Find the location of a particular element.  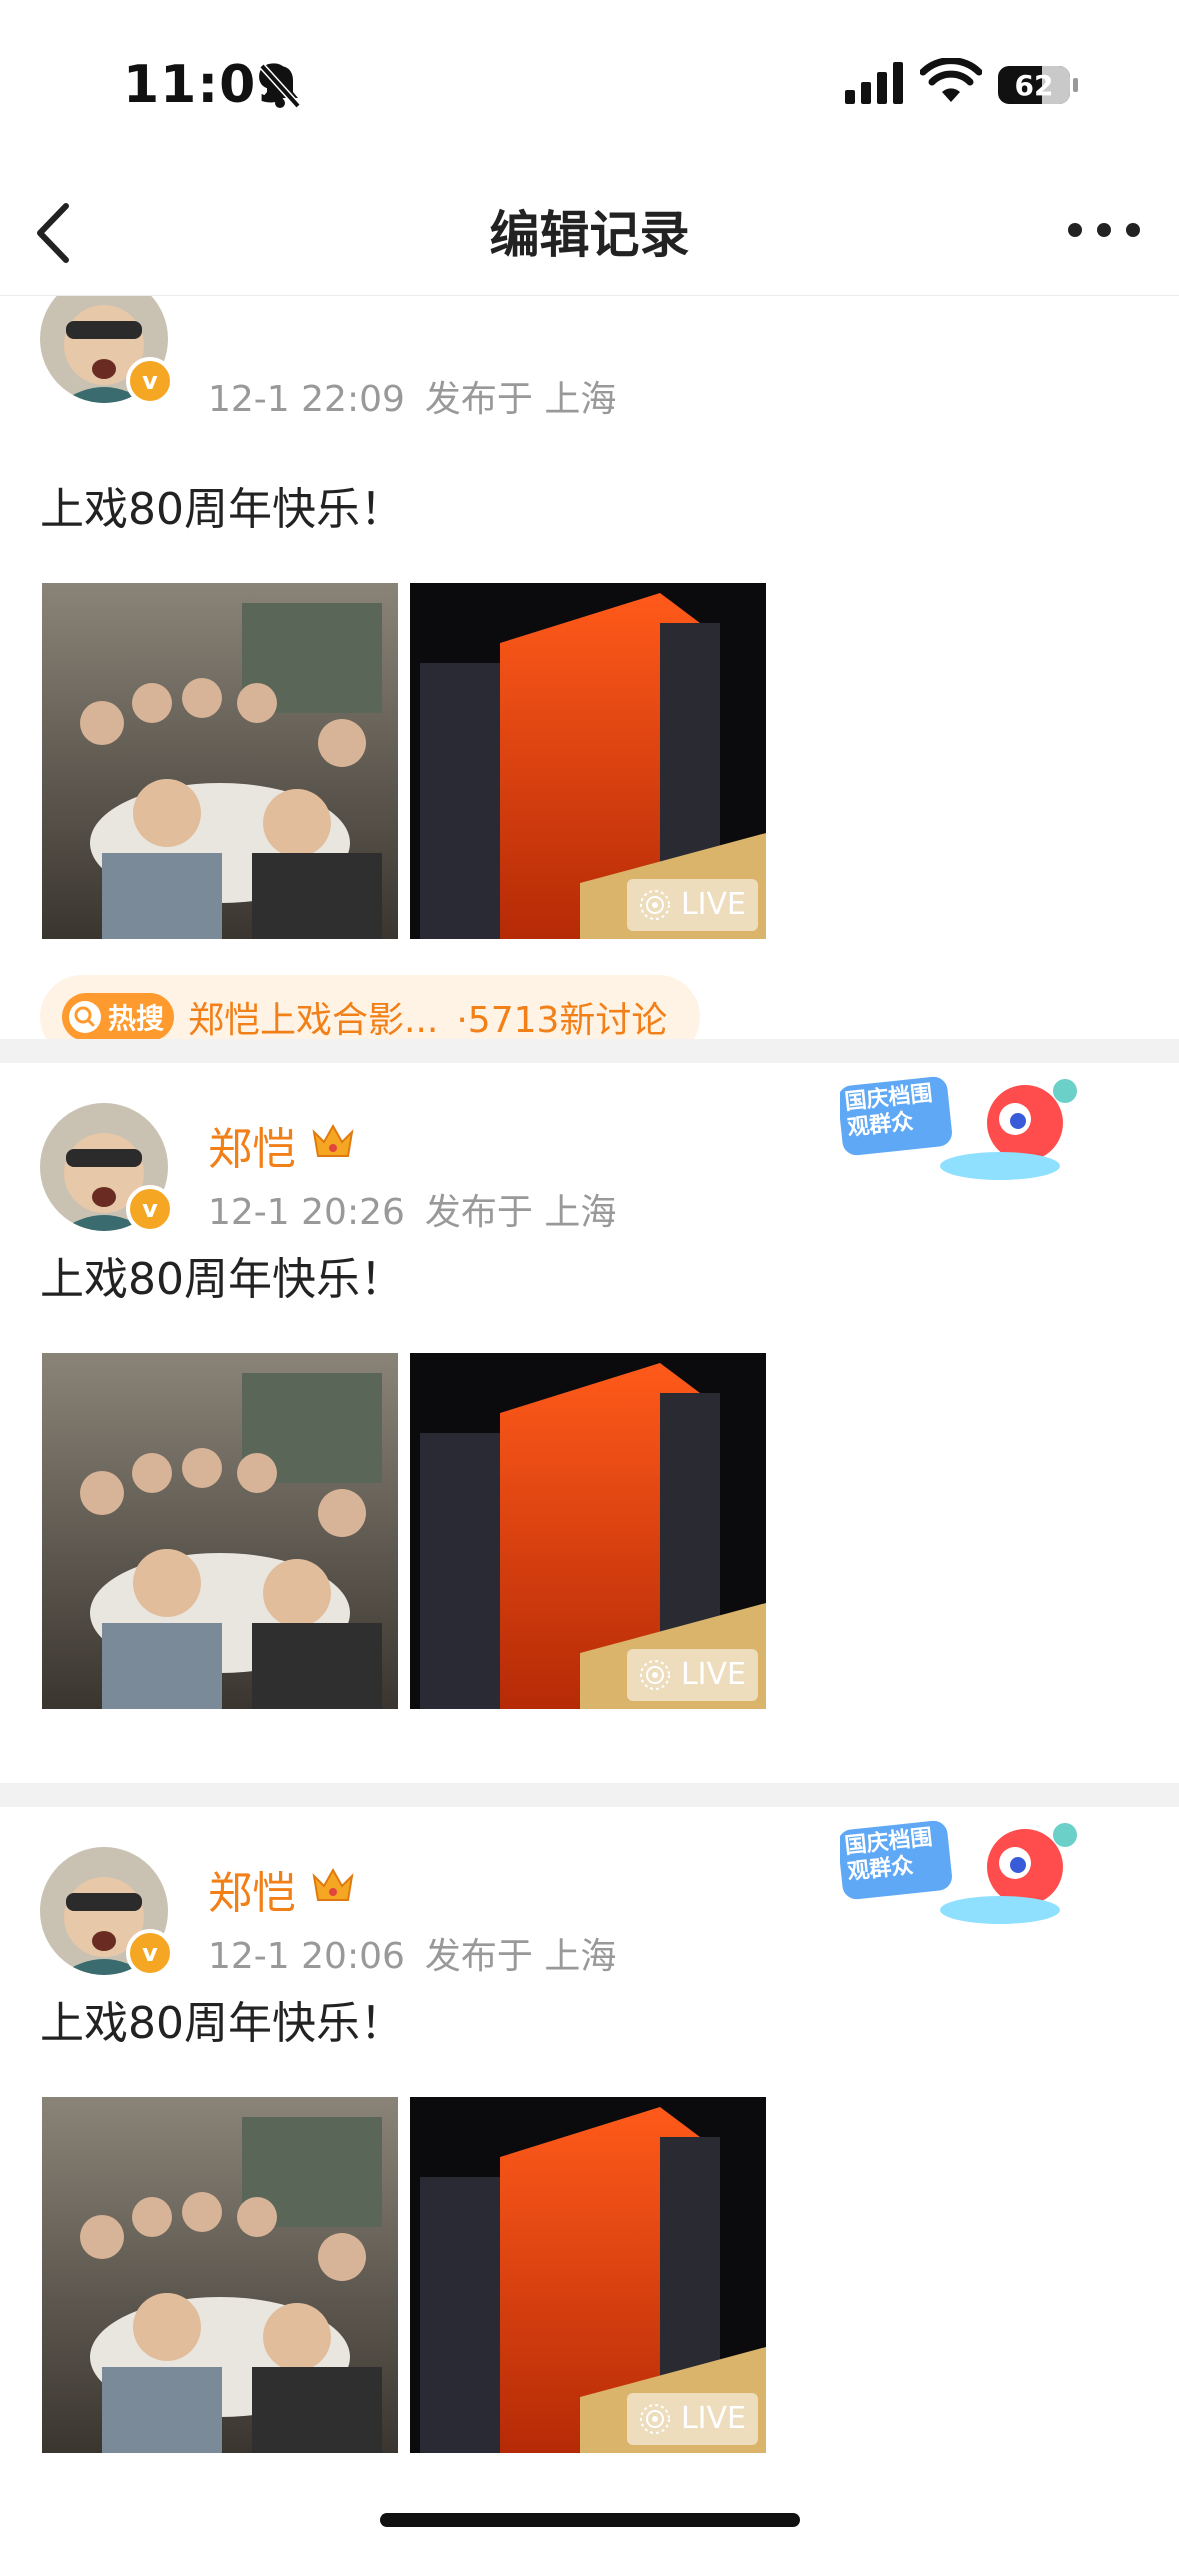

post-time: 12-1 20:06 is located at coordinates (306, 1956).